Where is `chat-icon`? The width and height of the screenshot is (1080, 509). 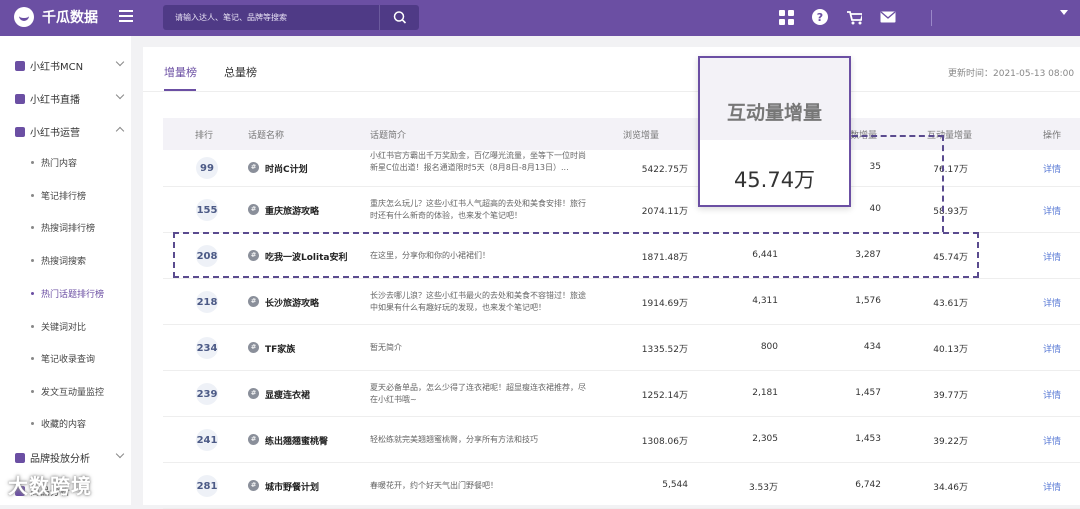 chat-icon is located at coordinates (20, 131).